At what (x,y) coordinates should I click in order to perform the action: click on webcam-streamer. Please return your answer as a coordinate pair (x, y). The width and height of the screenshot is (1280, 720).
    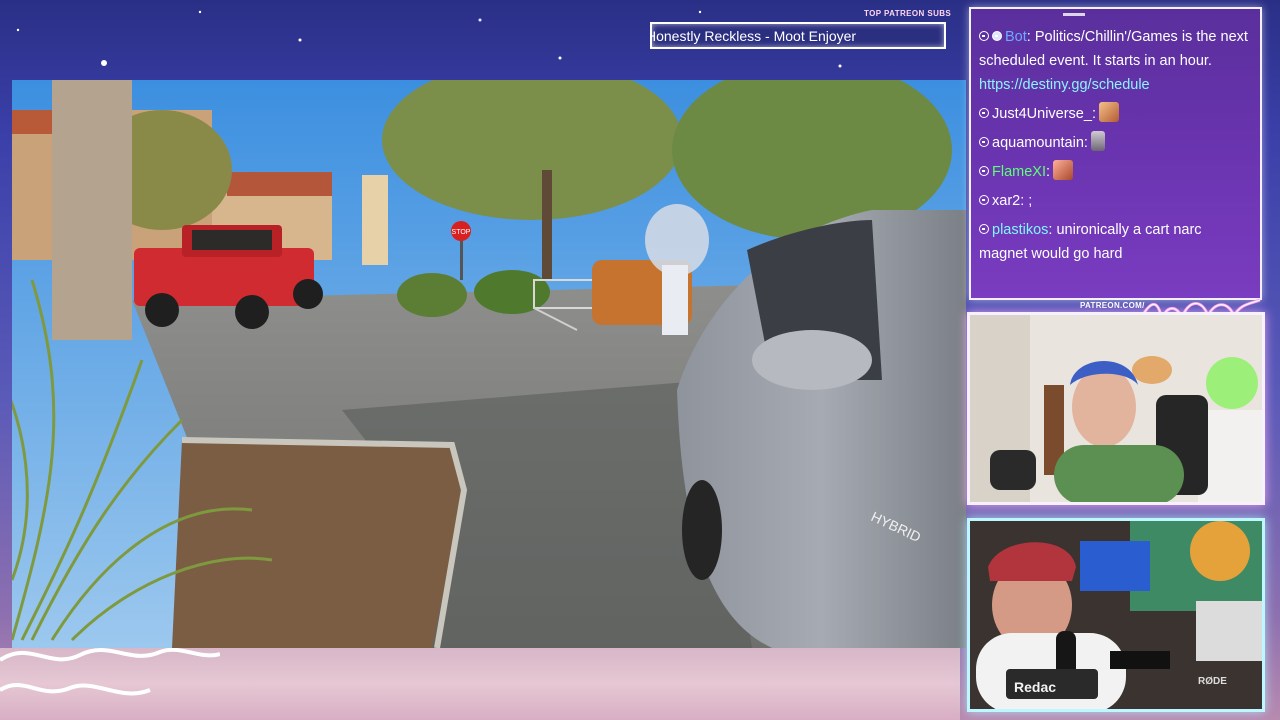
    Looking at the image, I should click on (1116, 408).